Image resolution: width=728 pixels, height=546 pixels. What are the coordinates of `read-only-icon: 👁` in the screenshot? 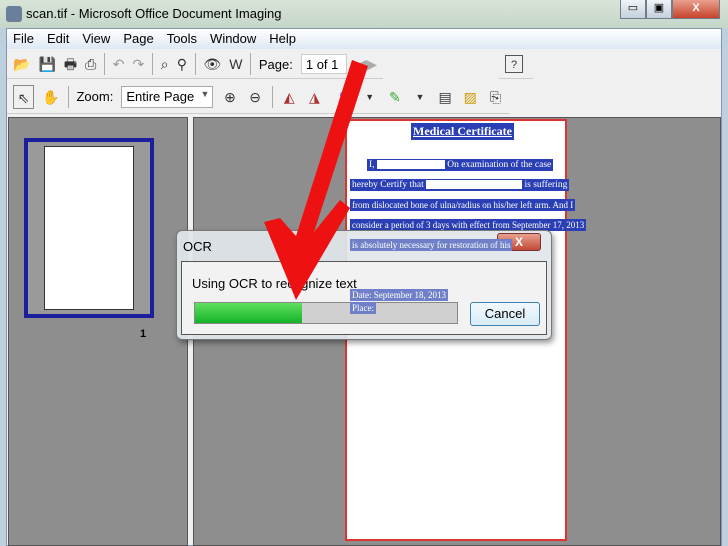 It's located at (212, 64).